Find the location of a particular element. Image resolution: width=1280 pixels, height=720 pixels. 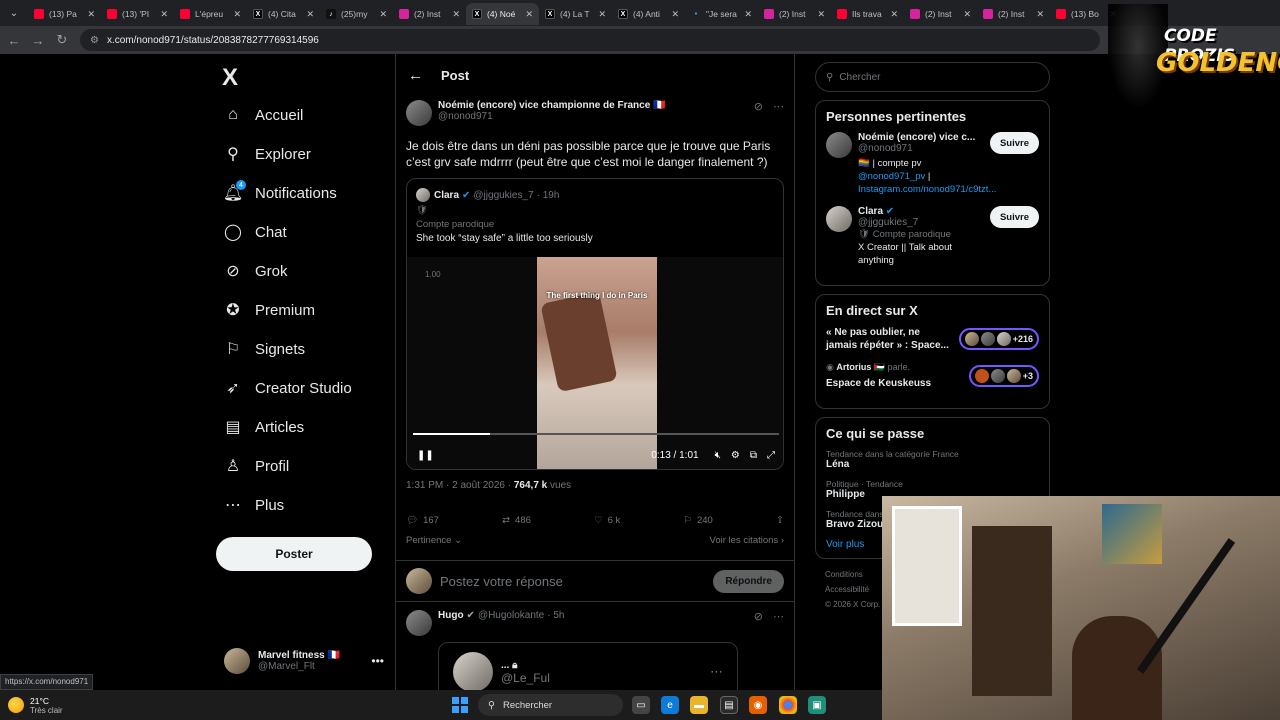

repost-button: ⇄ 486 is located at coordinates (516, 520).